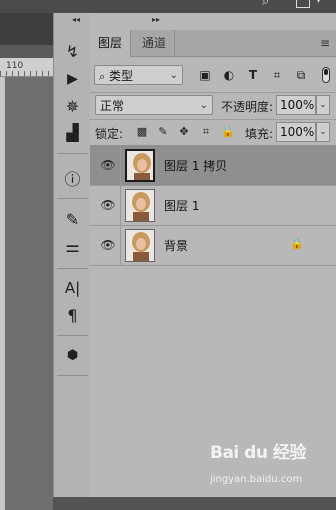 The height and width of the screenshot is (510, 336). Describe the element at coordinates (163, 132) in the screenshot. I see `lock-paint-icon: ✎` at that location.